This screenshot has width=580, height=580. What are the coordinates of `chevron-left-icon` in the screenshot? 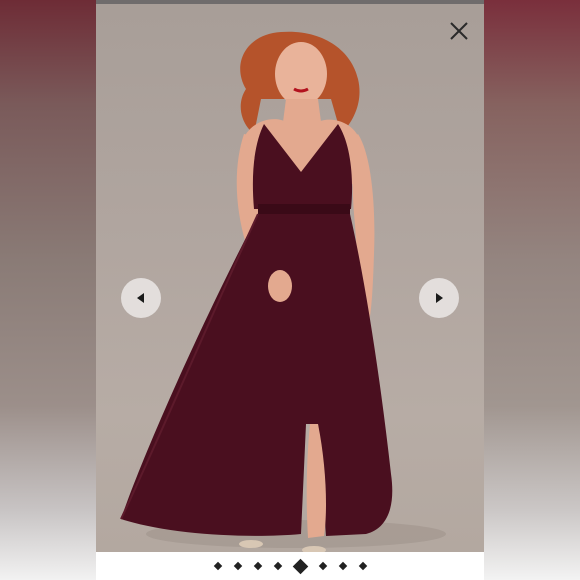 It's located at (140, 298).